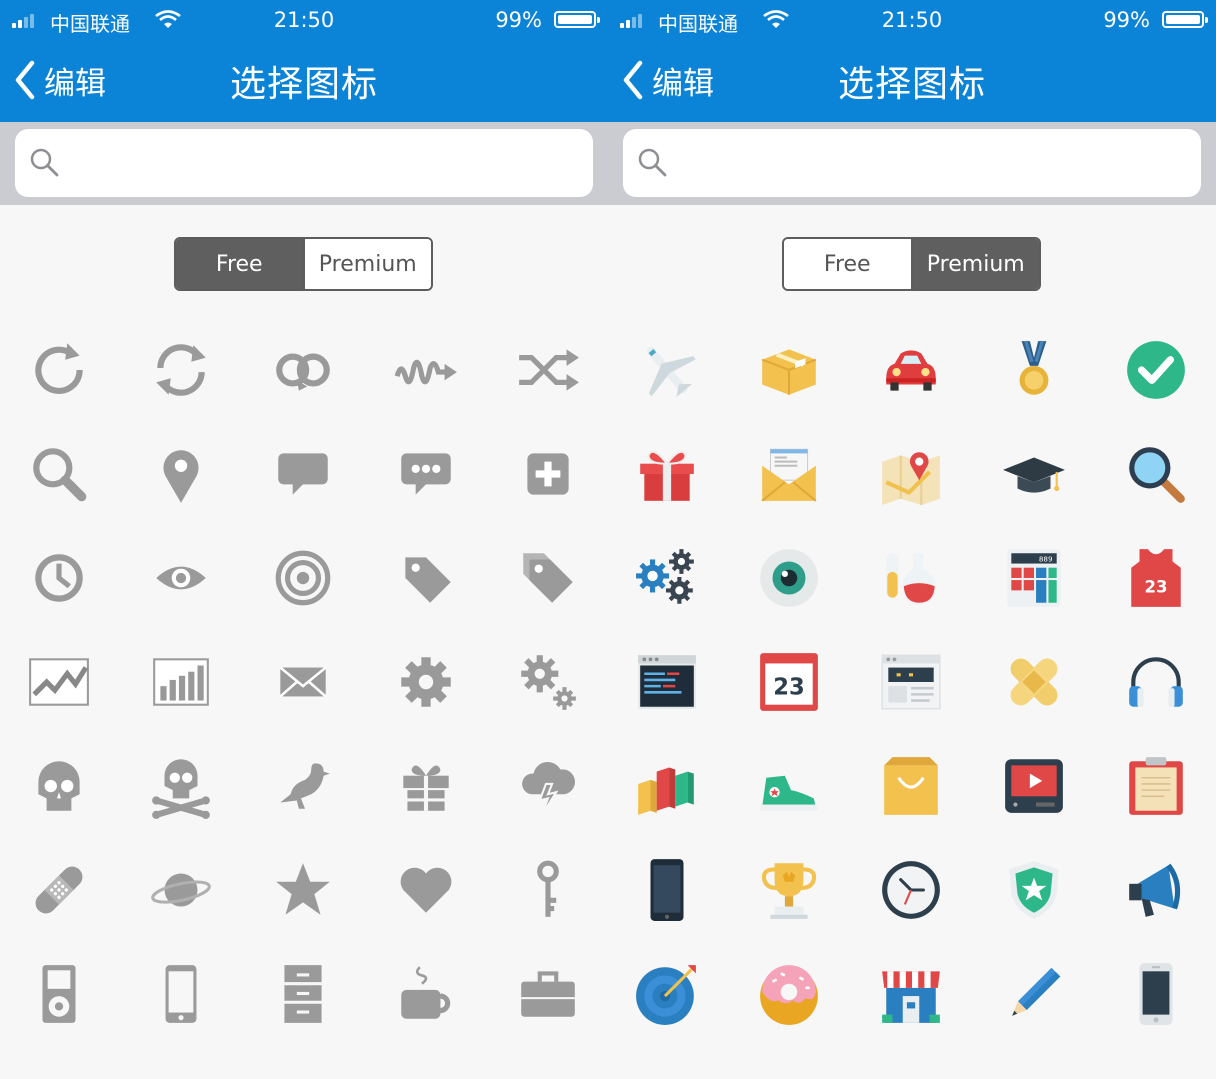 The height and width of the screenshot is (1079, 1216). I want to click on magnifier-icon, so click(1156, 474).